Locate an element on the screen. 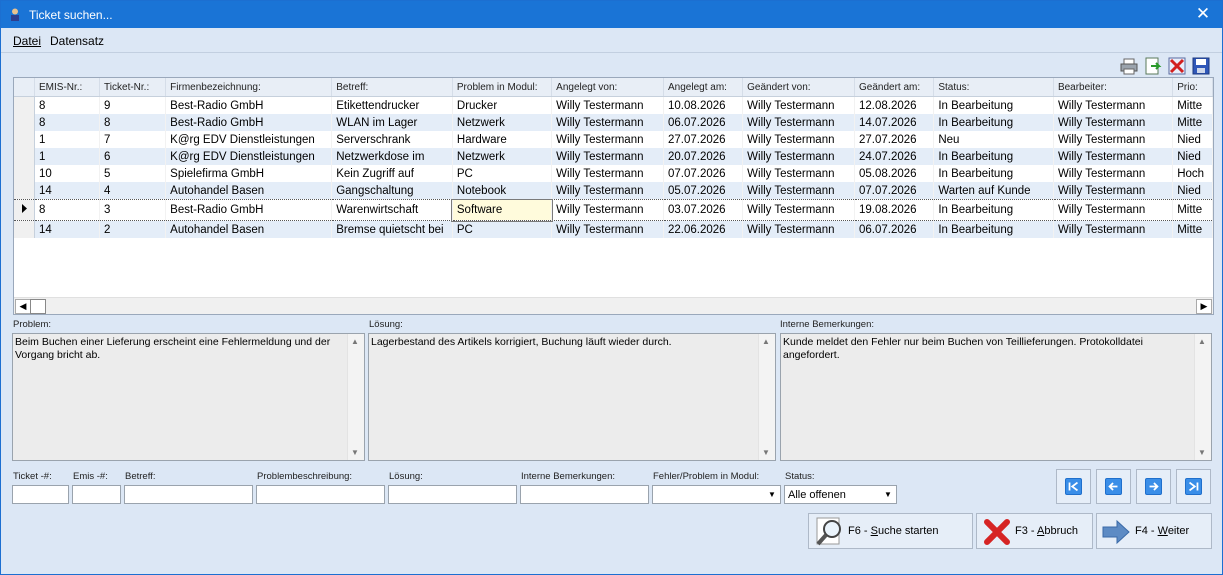 The image size is (1223, 575). next-record-button is located at coordinates (1153, 486).